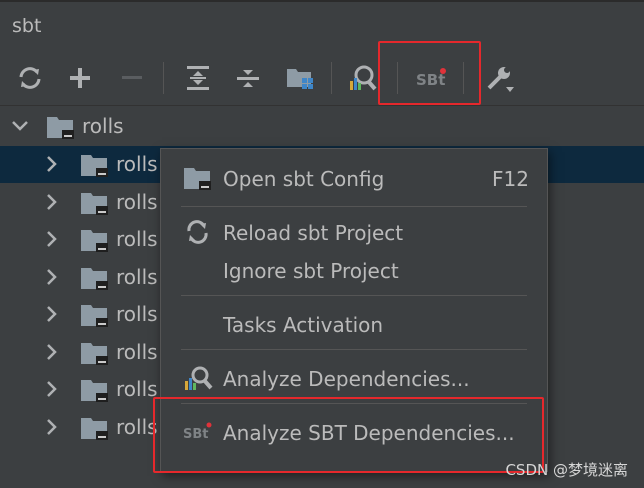 This screenshot has height=488, width=644. What do you see at coordinates (132, 78) in the screenshot?
I see `minus-icon` at bounding box center [132, 78].